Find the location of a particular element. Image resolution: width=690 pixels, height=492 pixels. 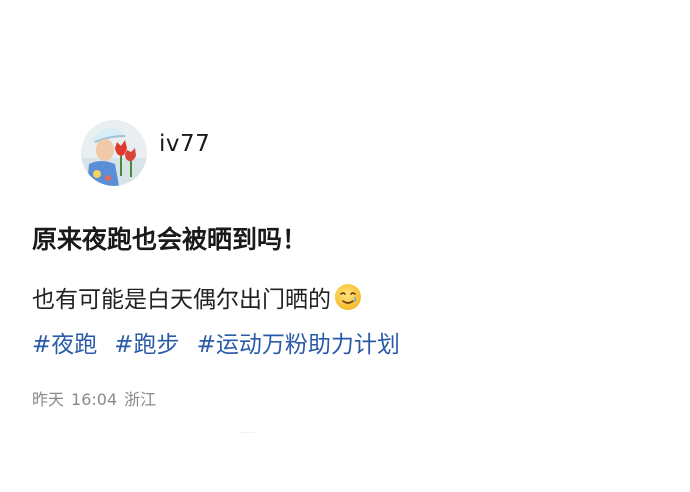

post-body: 也有可能是白天偶尔出门晒的 is located at coordinates (197, 297).